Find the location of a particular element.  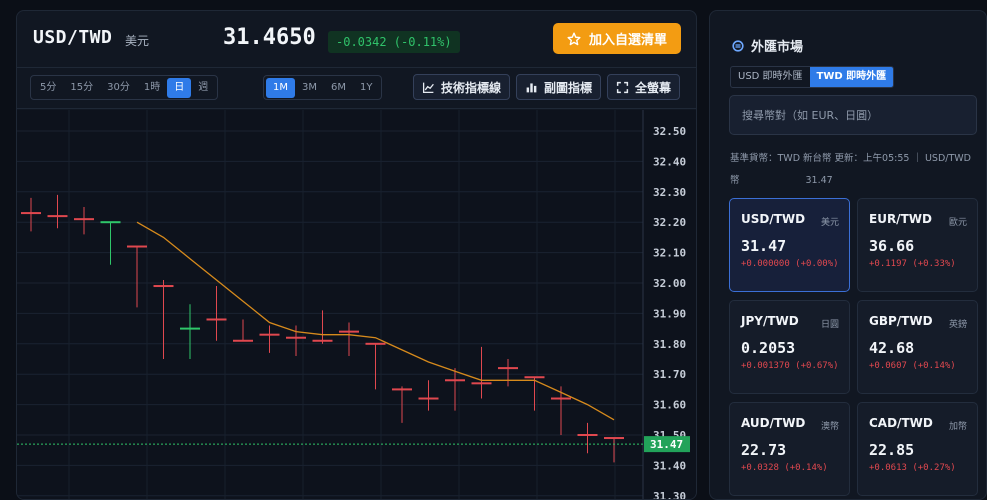

exchange-icon is located at coordinates (738, 45).